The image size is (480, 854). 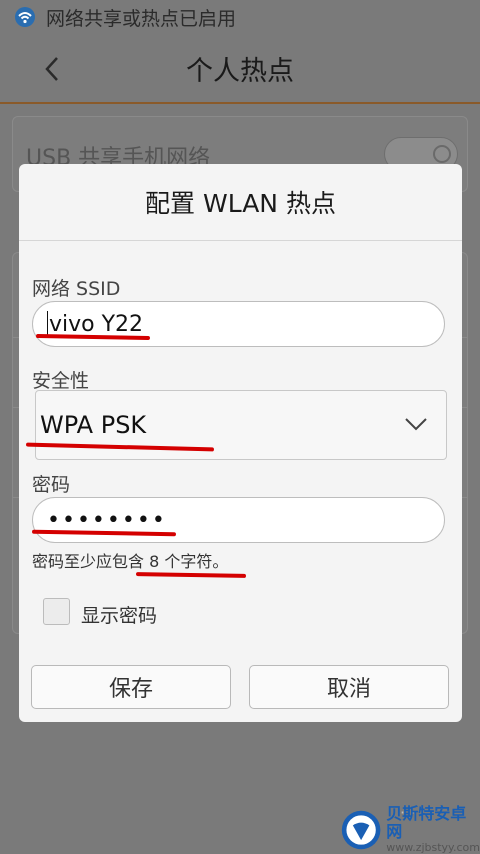 What do you see at coordinates (433, 847) in the screenshot?
I see `brand-url: www.zjbstyy.com` at bounding box center [433, 847].